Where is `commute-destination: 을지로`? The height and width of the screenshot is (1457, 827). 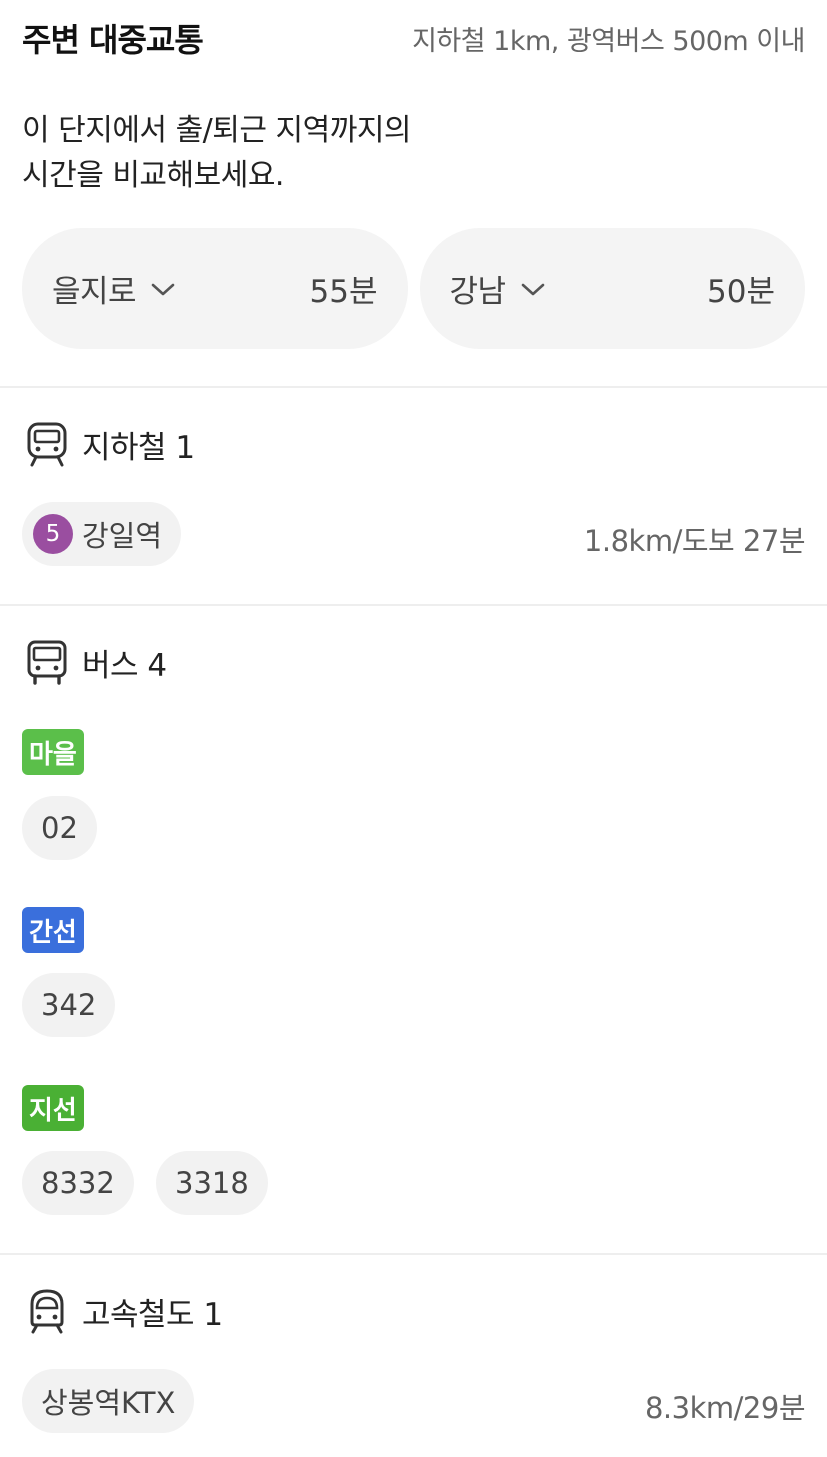
commute-destination: 을지로 is located at coordinates (94, 292).